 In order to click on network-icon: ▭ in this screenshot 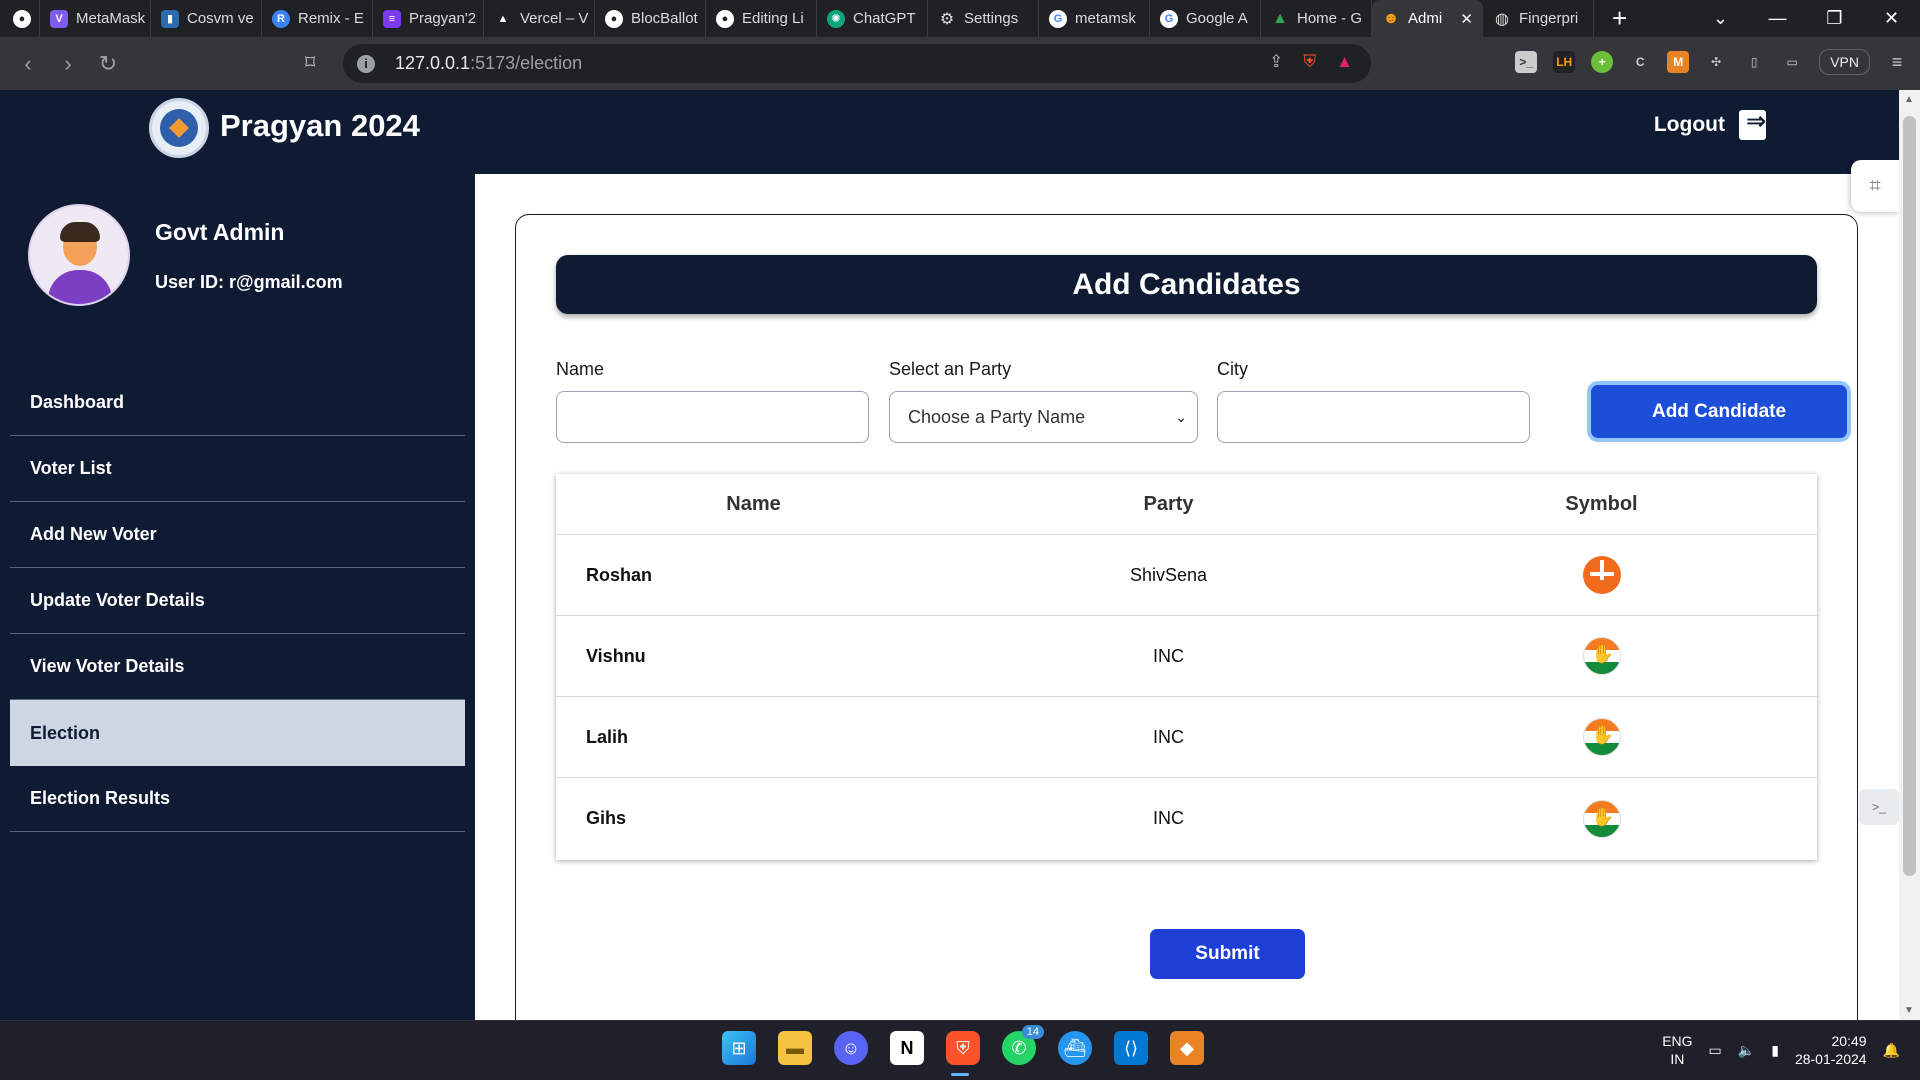, I will do `click(1715, 1050)`.